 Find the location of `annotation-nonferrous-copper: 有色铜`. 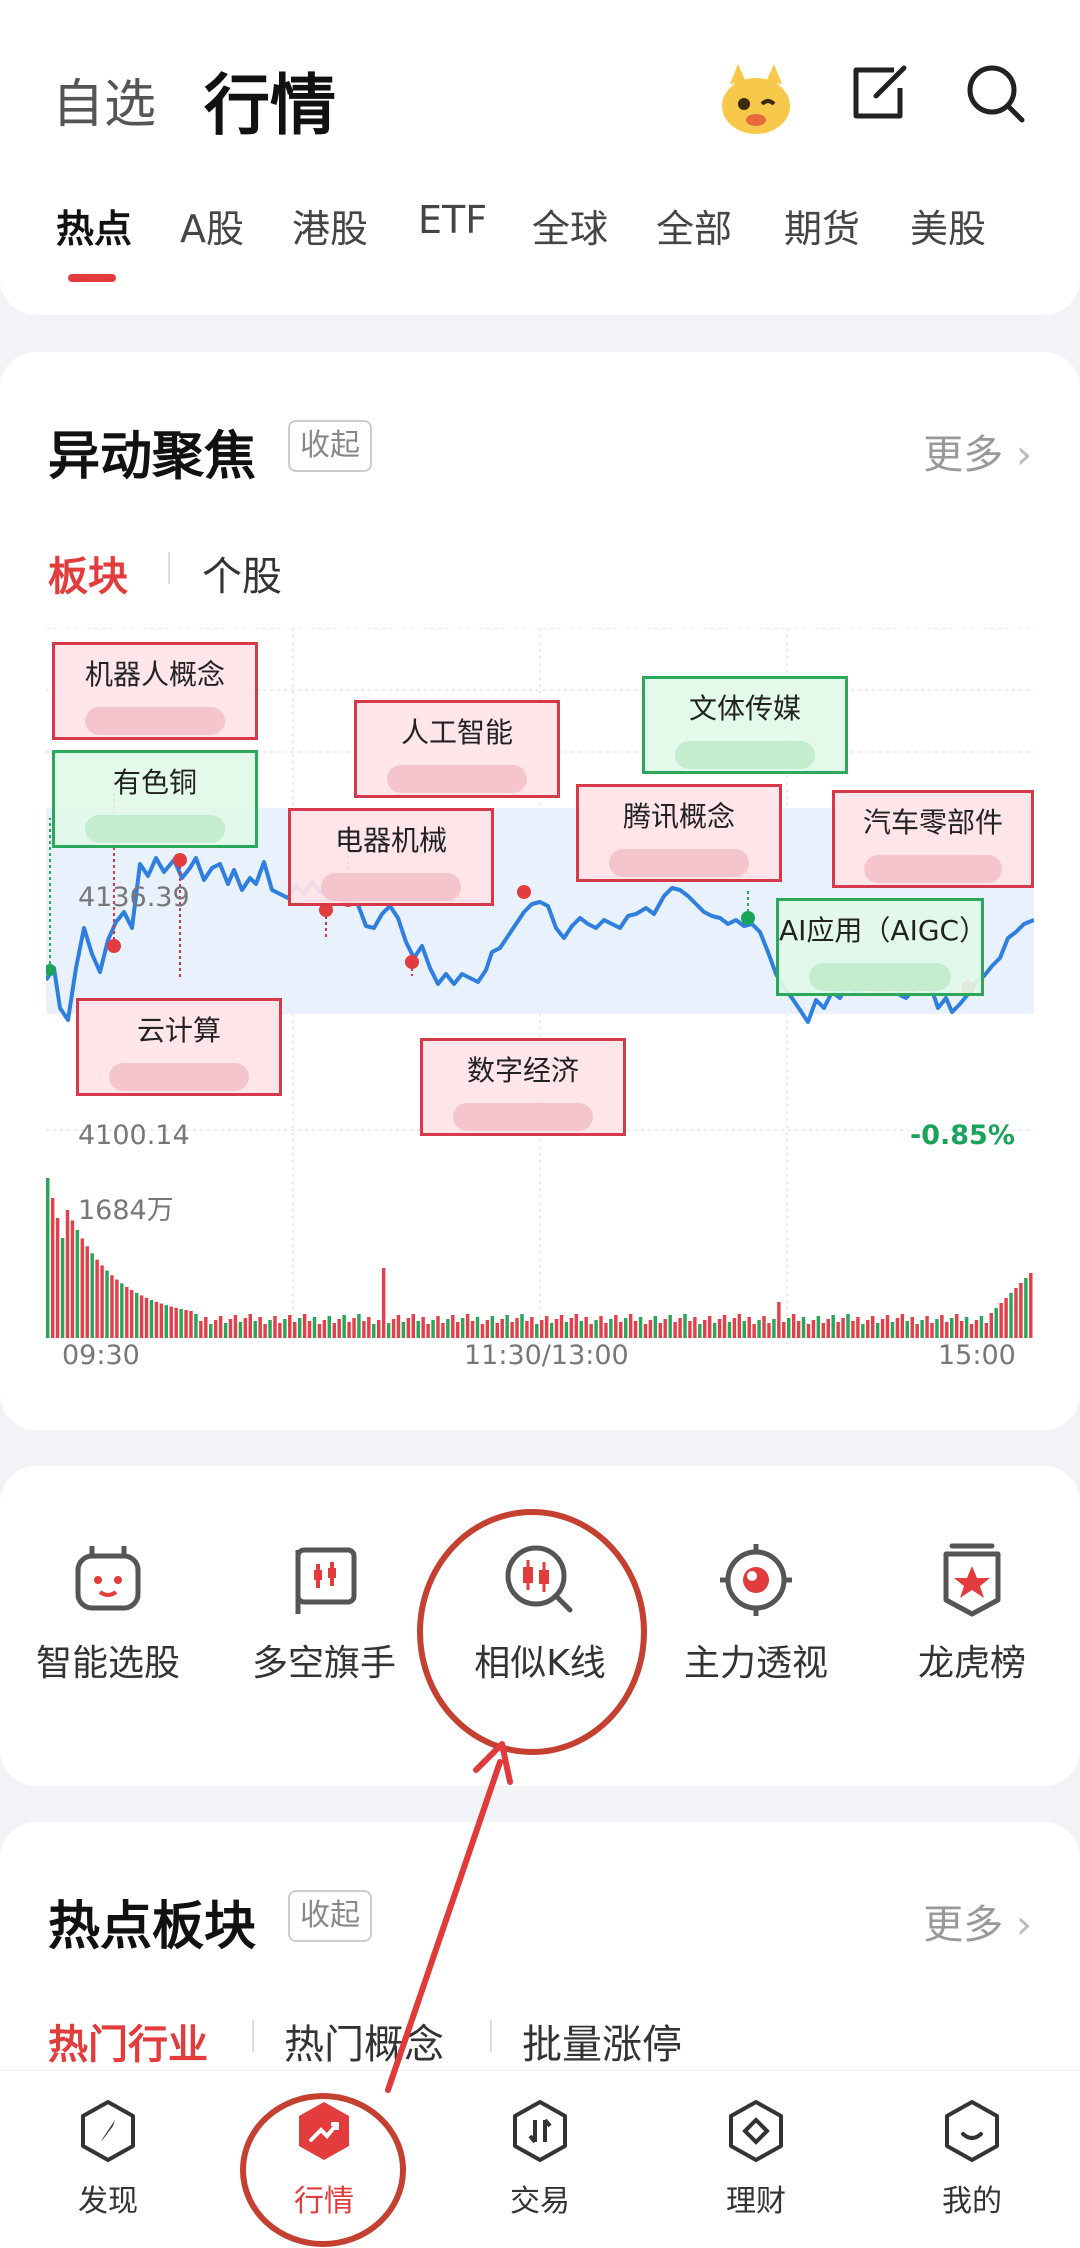

annotation-nonferrous-copper: 有色铜 is located at coordinates (155, 799).